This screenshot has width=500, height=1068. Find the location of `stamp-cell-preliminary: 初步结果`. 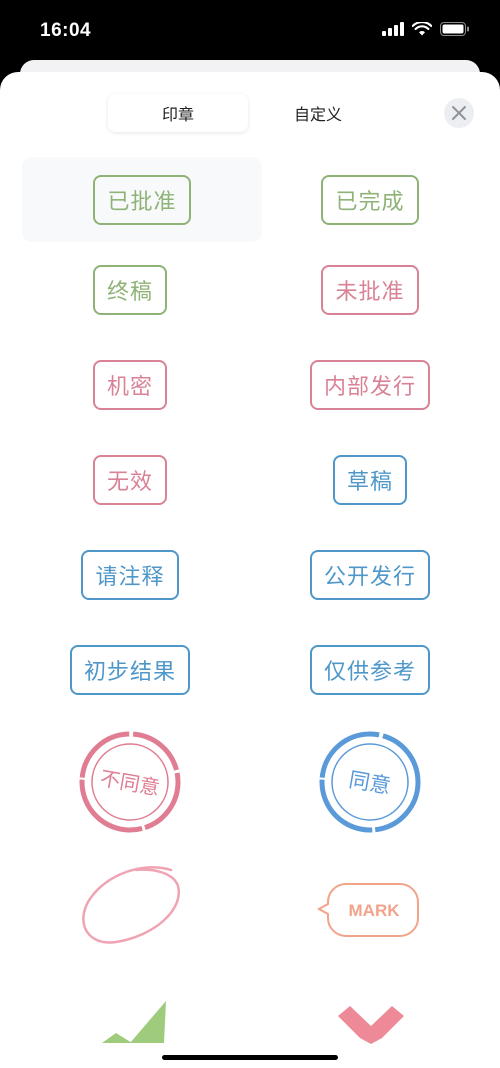

stamp-cell-preliminary: 初步结果 is located at coordinates (130, 669).